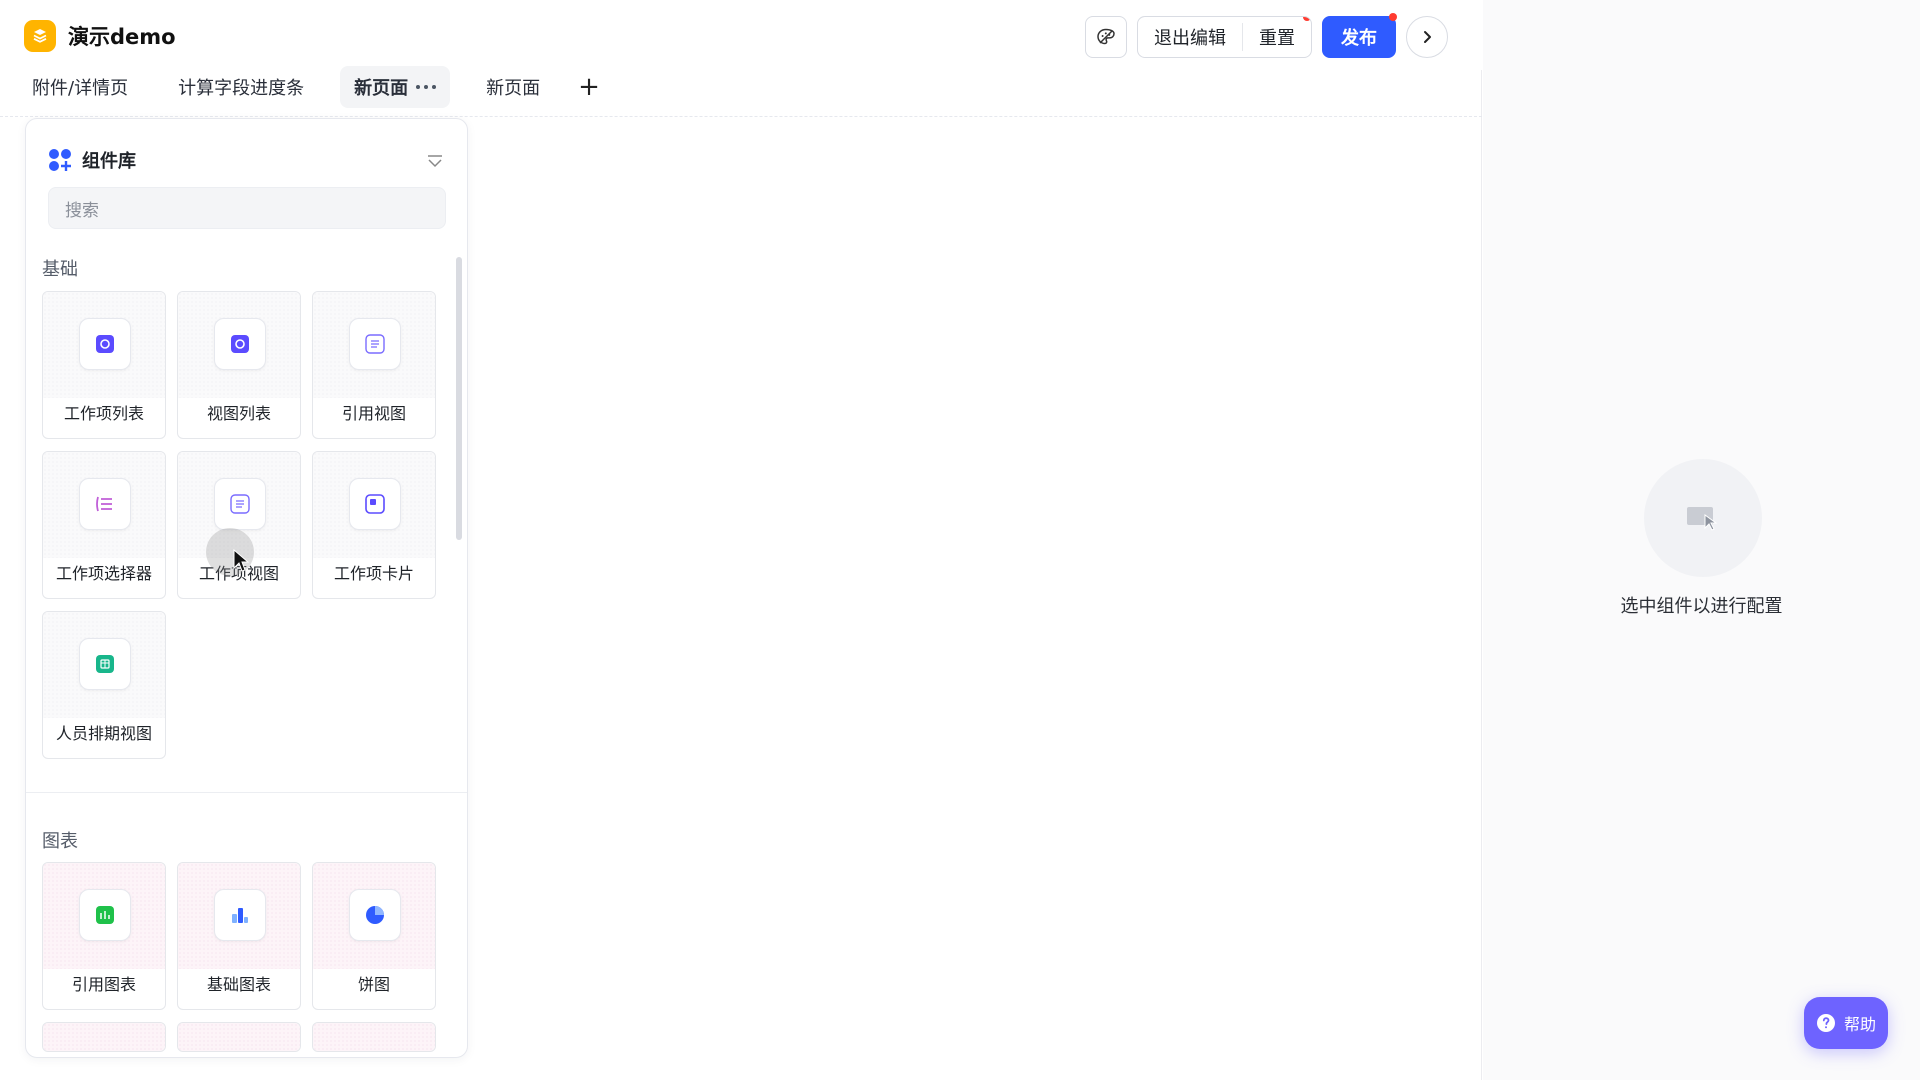  I want to click on view-icon, so click(240, 504).